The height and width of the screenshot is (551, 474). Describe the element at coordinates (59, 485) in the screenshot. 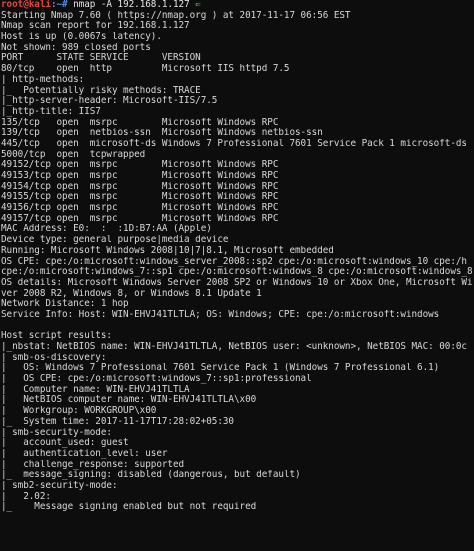

I see `output-line: | smb2-security-mode:` at that location.